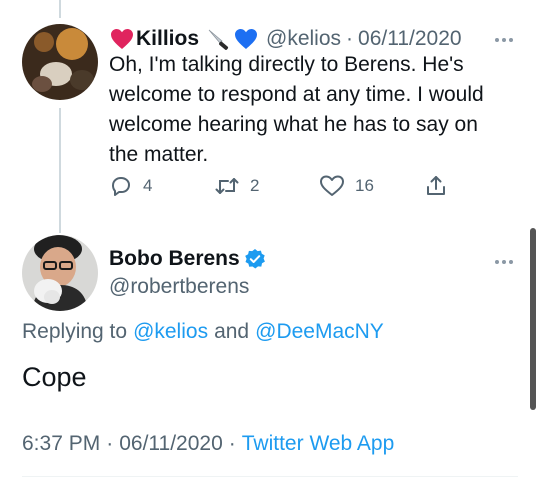 Image resolution: width=540 pixels, height=486 pixels. What do you see at coordinates (332, 185) in the screenshot?
I see `like-icon` at bounding box center [332, 185].